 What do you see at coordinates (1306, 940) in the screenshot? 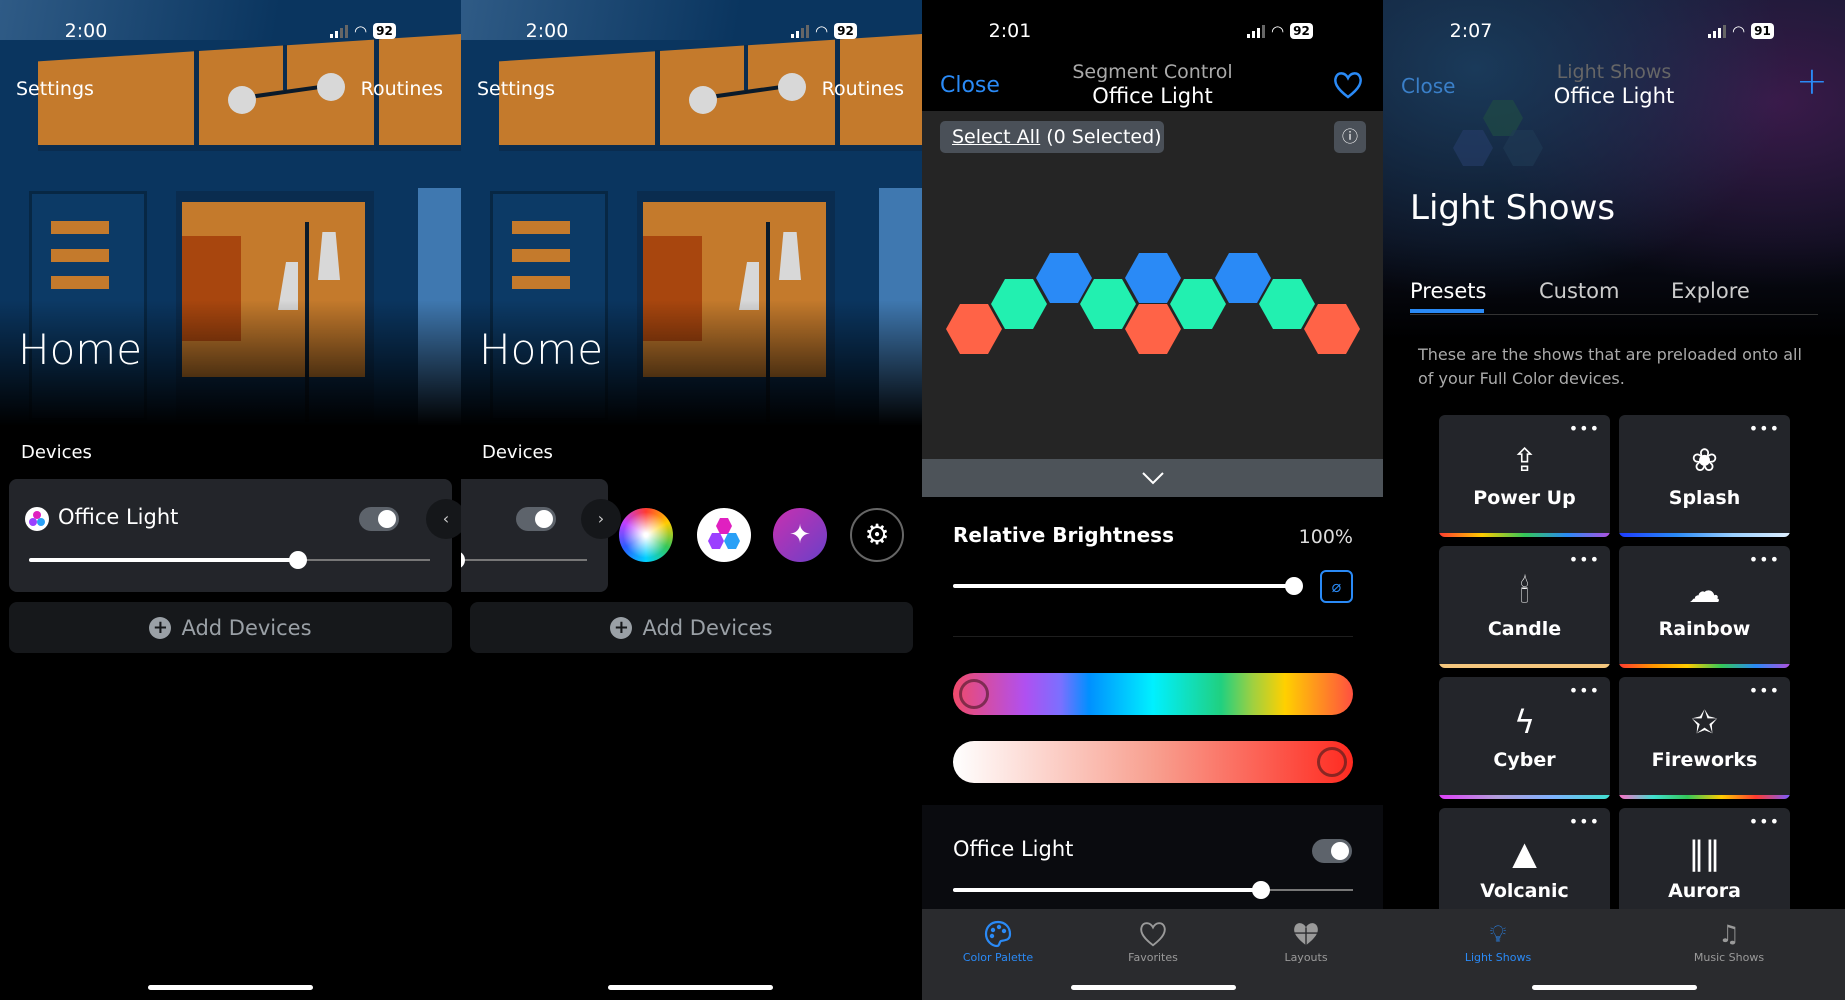
I see `tab-layouts: Layouts` at bounding box center [1306, 940].